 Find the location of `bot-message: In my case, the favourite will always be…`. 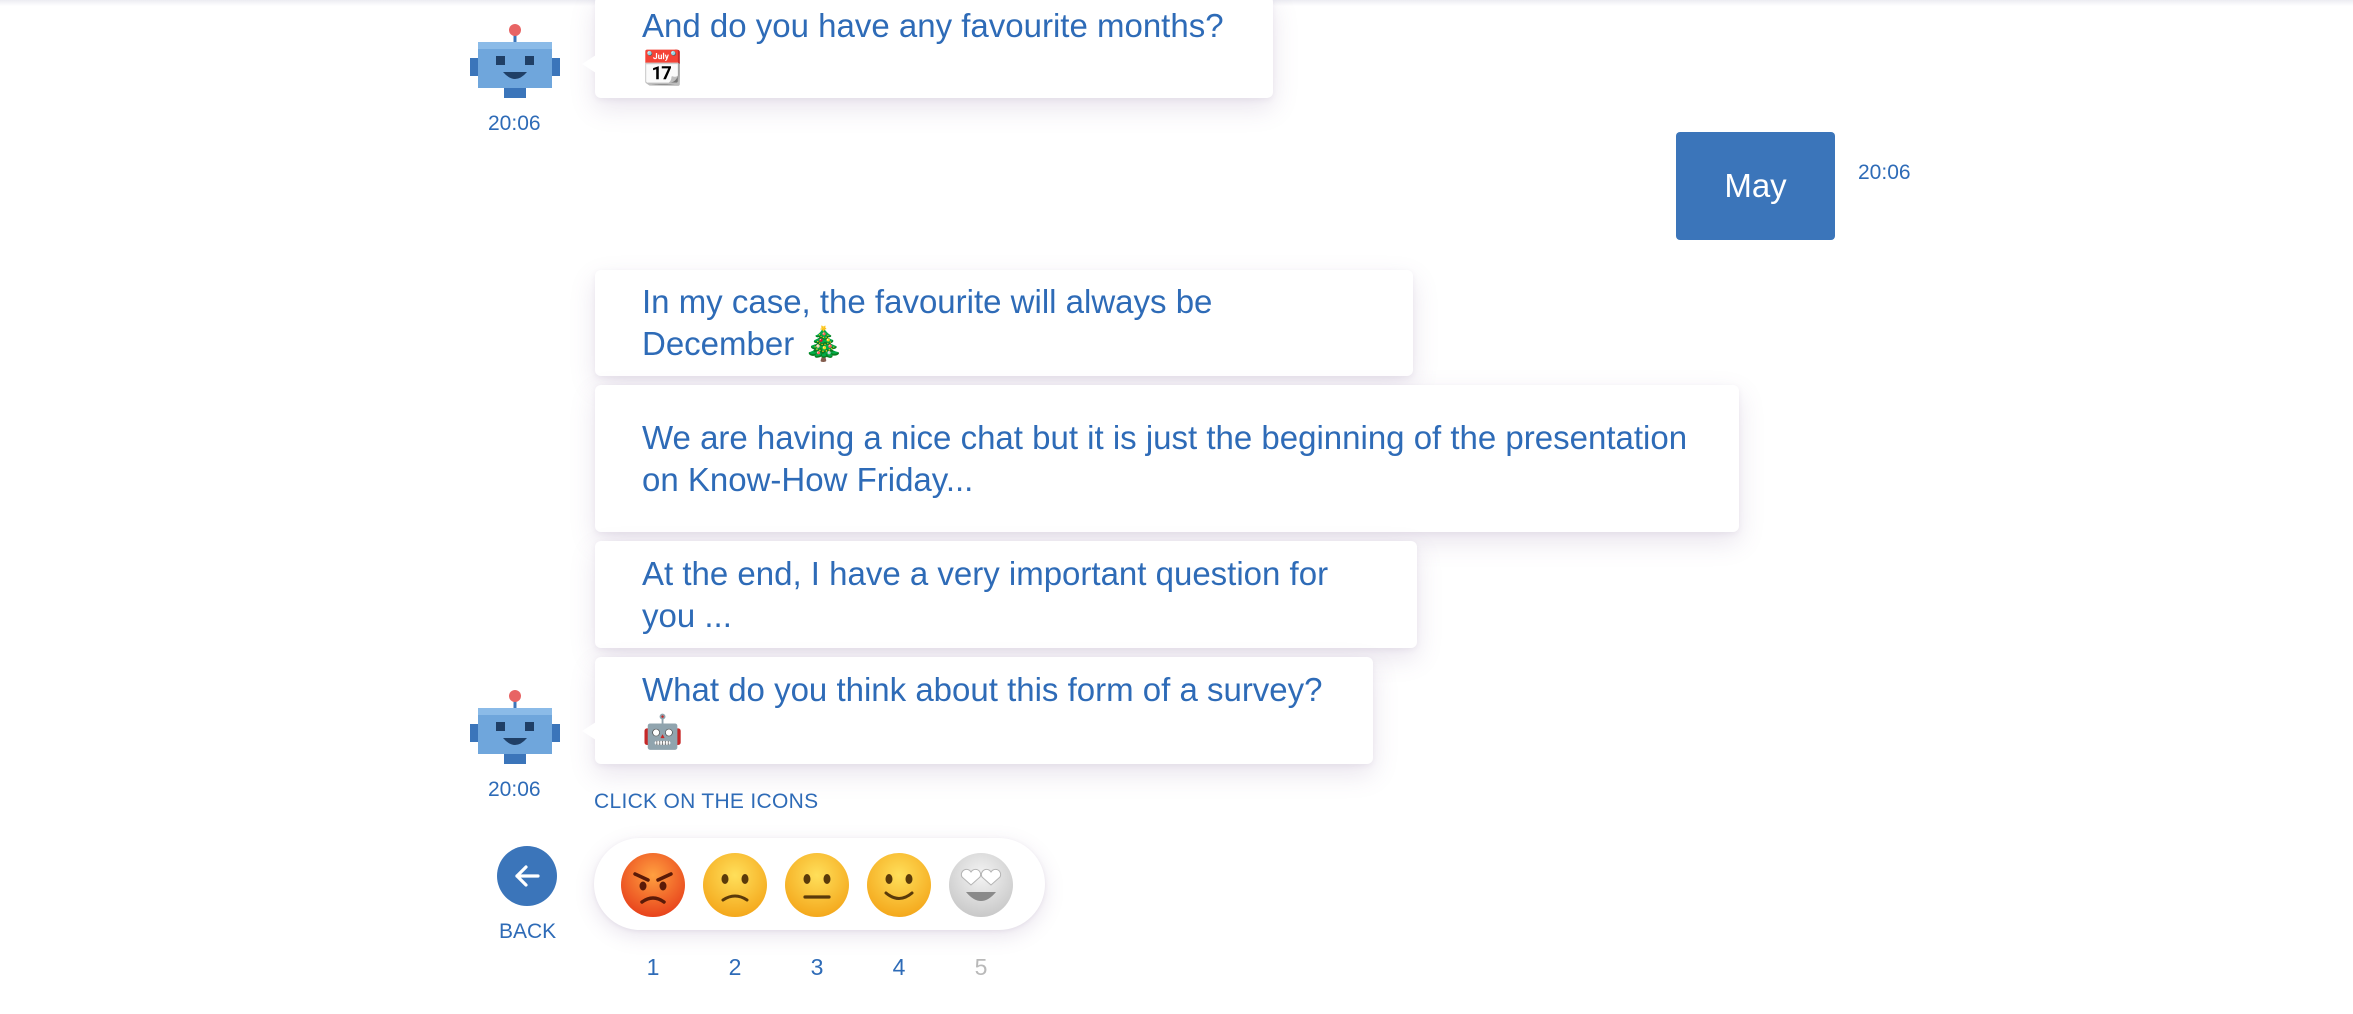

bot-message: In my case, the favourite will always be… is located at coordinates (1004, 323).